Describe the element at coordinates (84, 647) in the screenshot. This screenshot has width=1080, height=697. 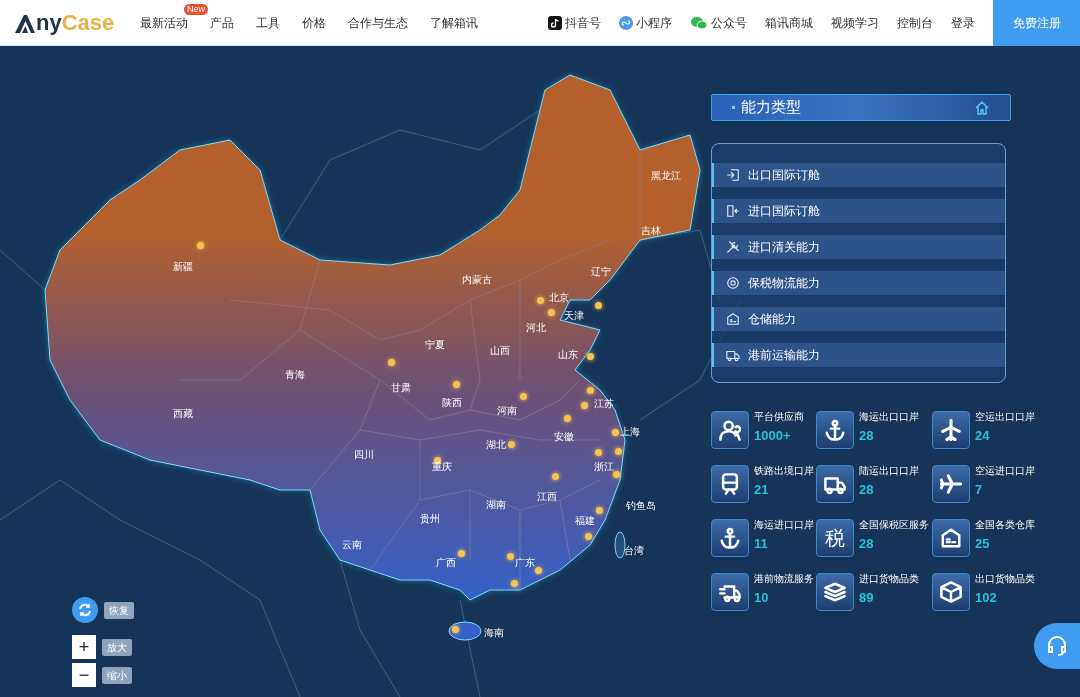
I see `zoom-in-button: +` at that location.